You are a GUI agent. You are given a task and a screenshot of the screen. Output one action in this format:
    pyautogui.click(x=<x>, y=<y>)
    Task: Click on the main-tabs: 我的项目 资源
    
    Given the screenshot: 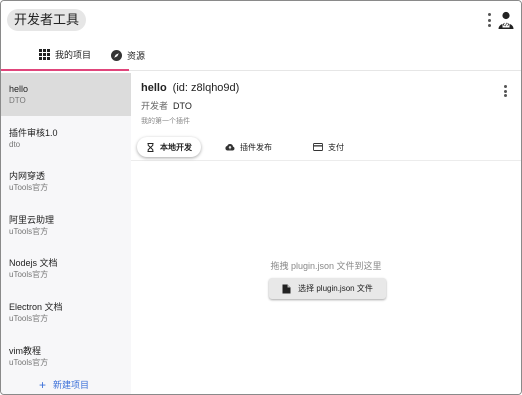 What is the action you would take?
    pyautogui.click(x=261, y=55)
    